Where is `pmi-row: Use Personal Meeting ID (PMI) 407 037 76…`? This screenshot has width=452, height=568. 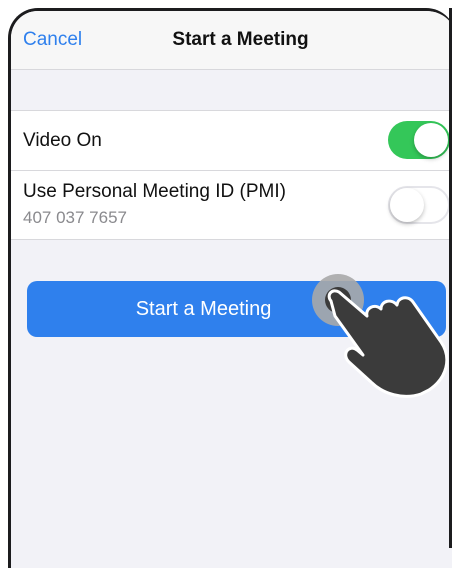 pmi-row: Use Personal Meeting ID (PMI) 407 037 76… is located at coordinates (231, 205).